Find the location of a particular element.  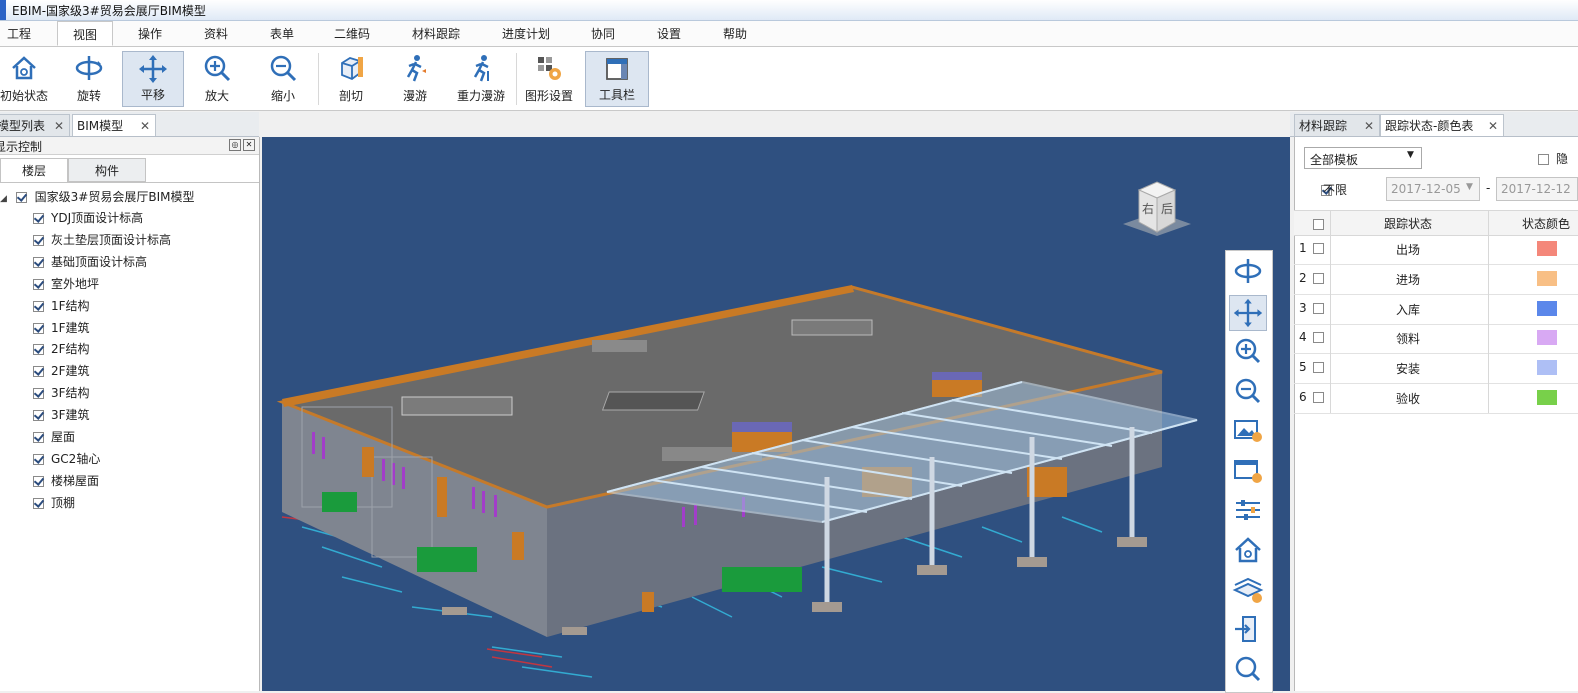

date-from-input: 2017-12-05 ▼ is located at coordinates (1433, 189).